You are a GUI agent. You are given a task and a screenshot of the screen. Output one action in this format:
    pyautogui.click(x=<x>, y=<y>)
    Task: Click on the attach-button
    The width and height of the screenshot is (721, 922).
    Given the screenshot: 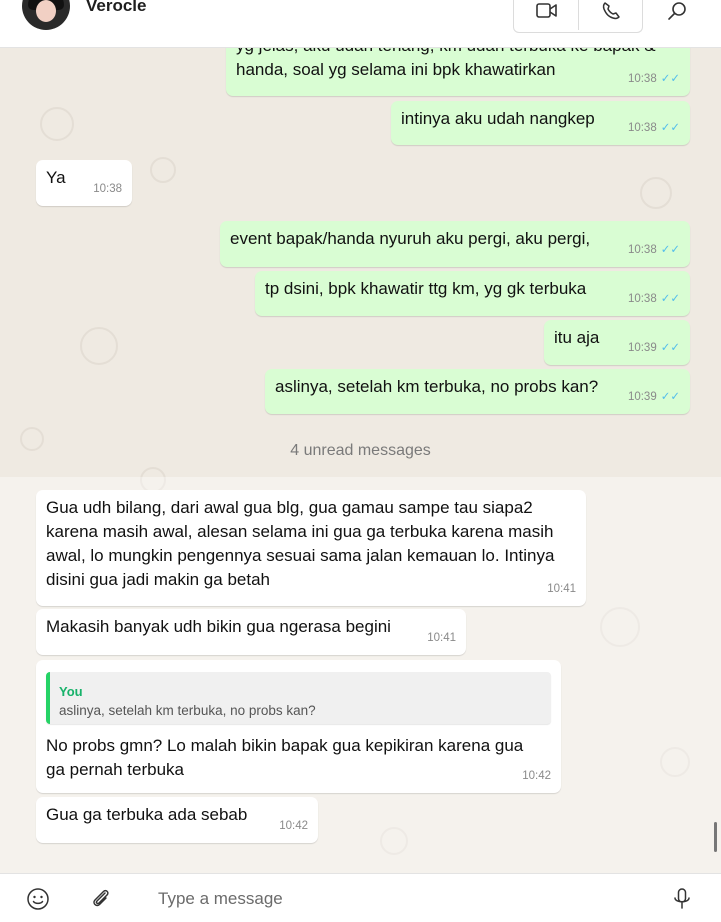 What is the action you would take?
    pyautogui.click(x=101, y=899)
    